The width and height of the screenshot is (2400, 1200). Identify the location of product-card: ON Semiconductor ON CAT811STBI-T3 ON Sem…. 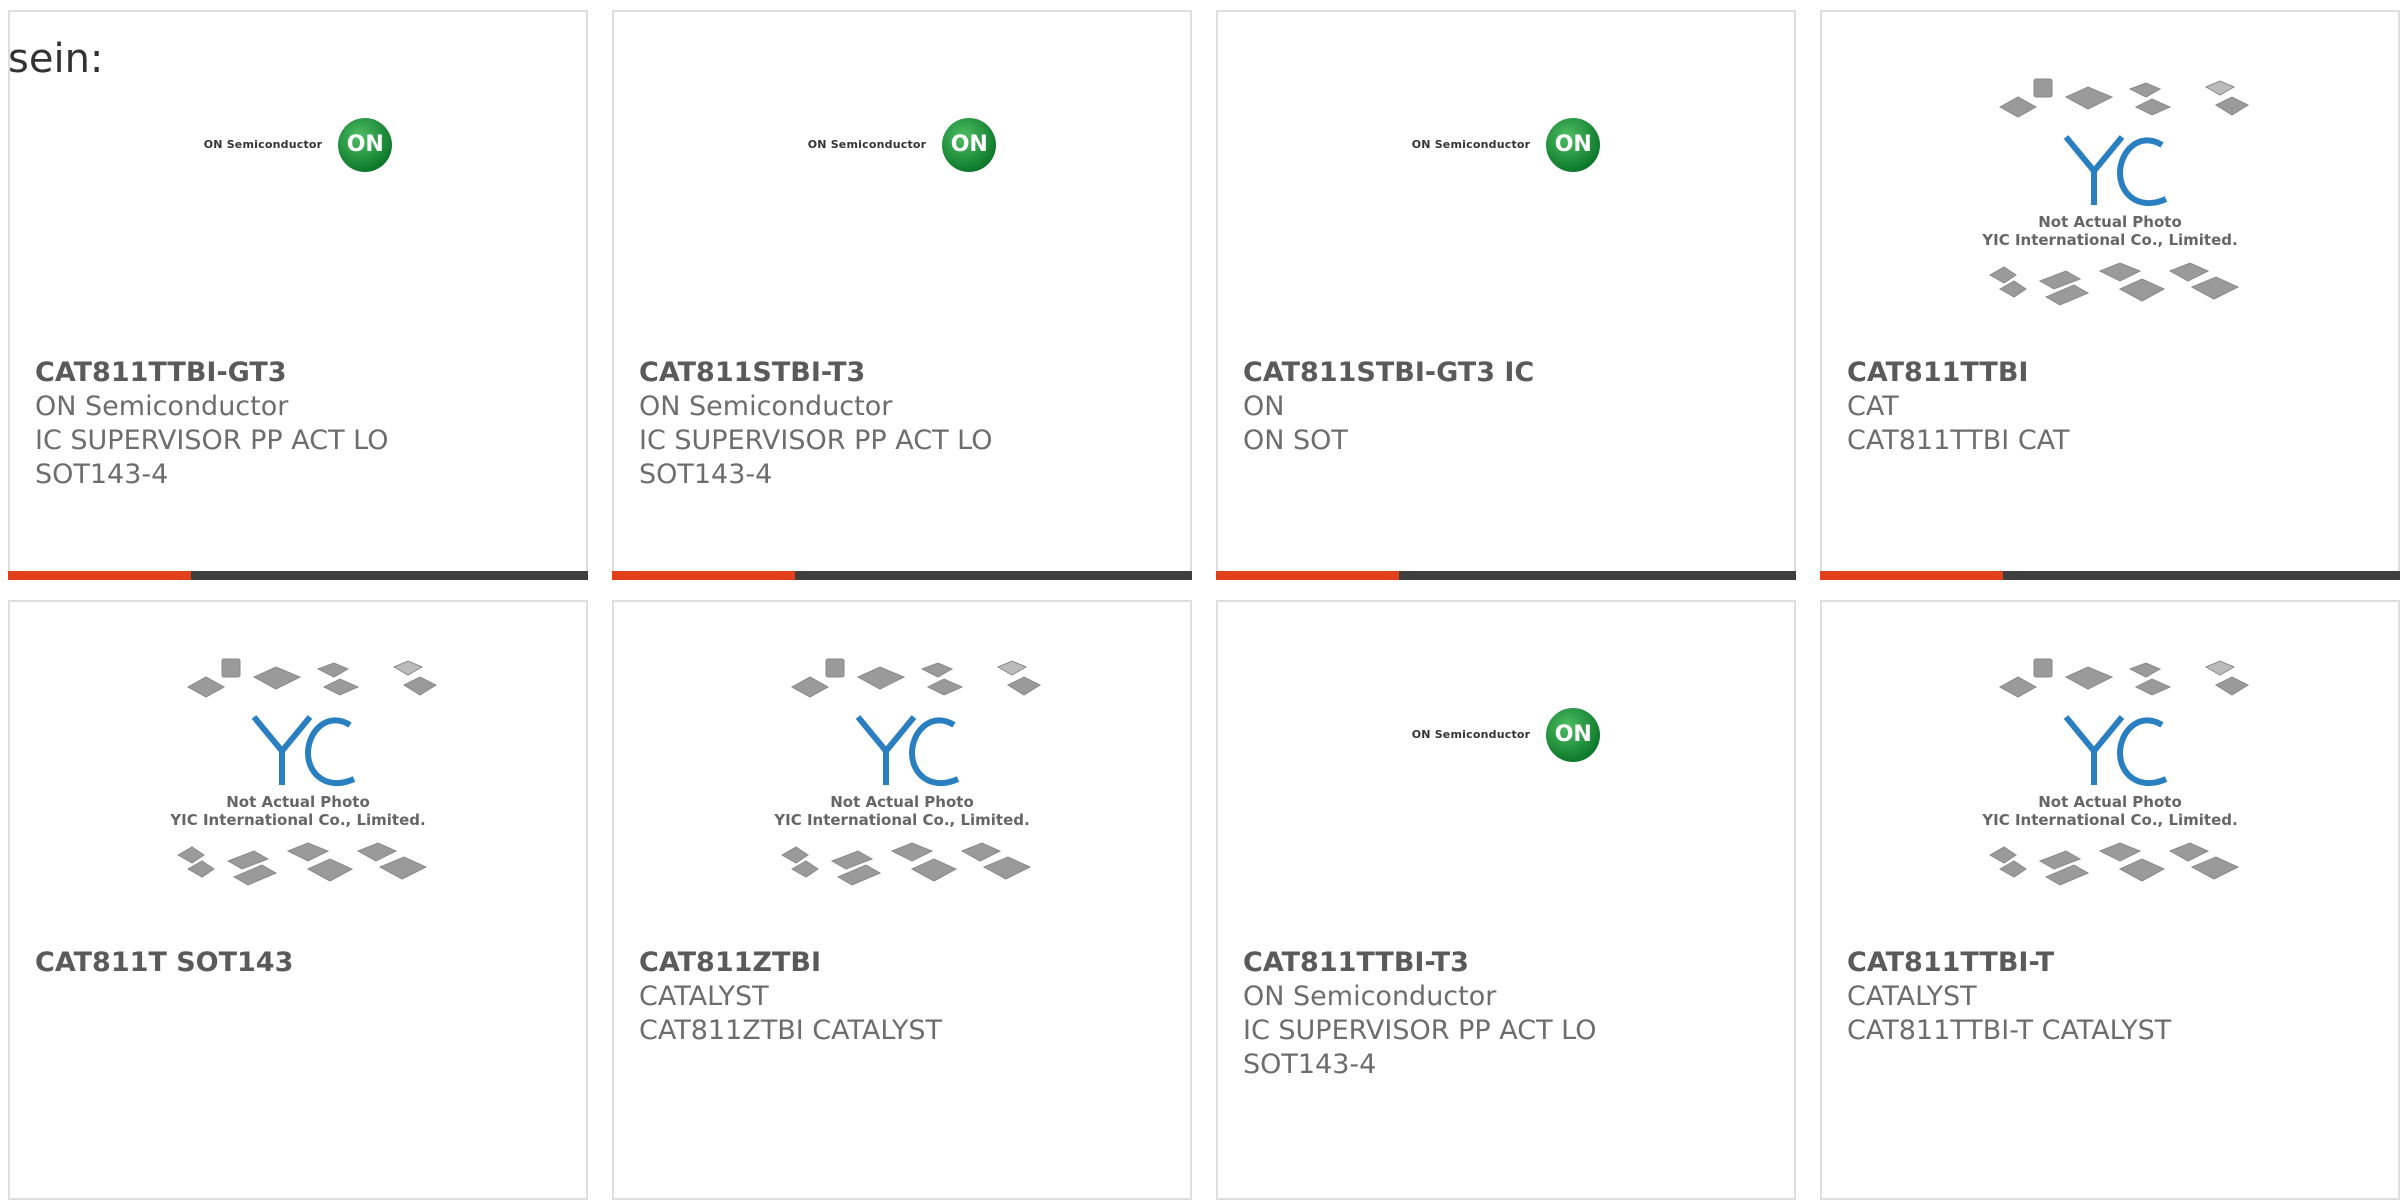
(902, 295).